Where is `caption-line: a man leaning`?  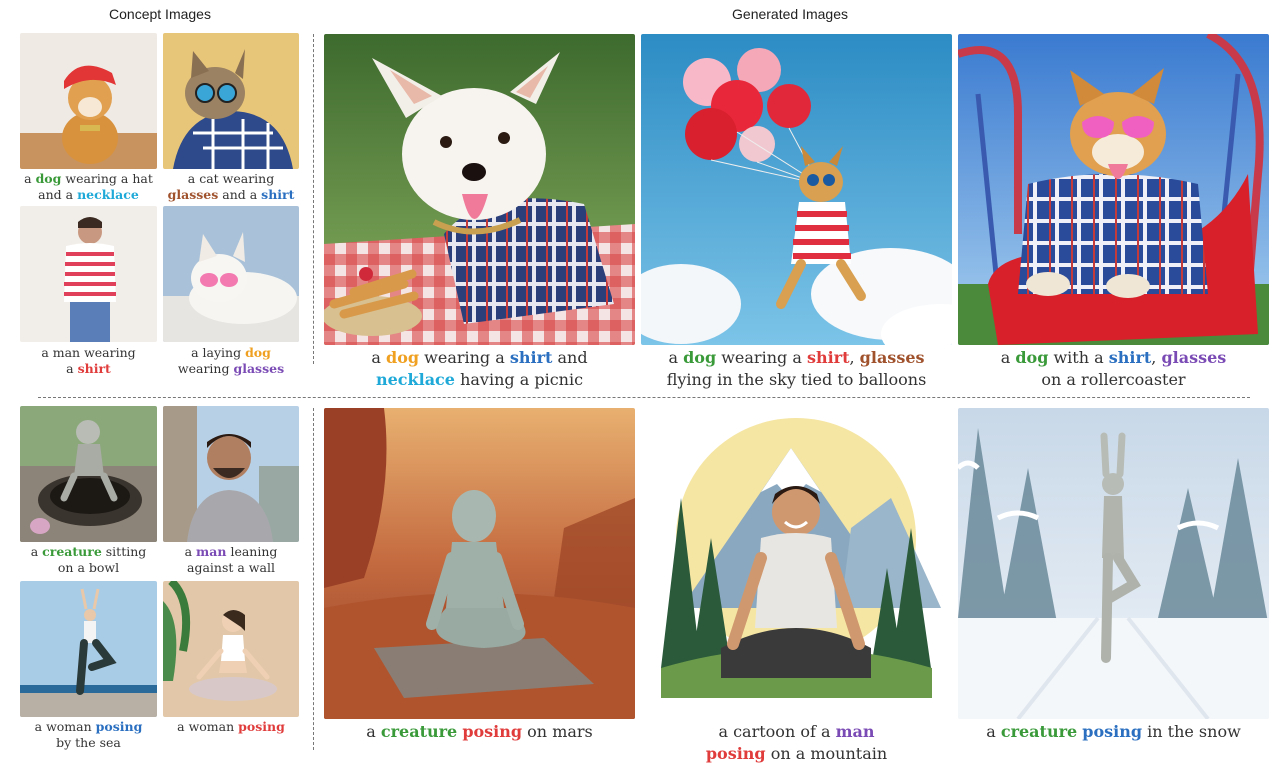 caption-line: a man leaning is located at coordinates (231, 552).